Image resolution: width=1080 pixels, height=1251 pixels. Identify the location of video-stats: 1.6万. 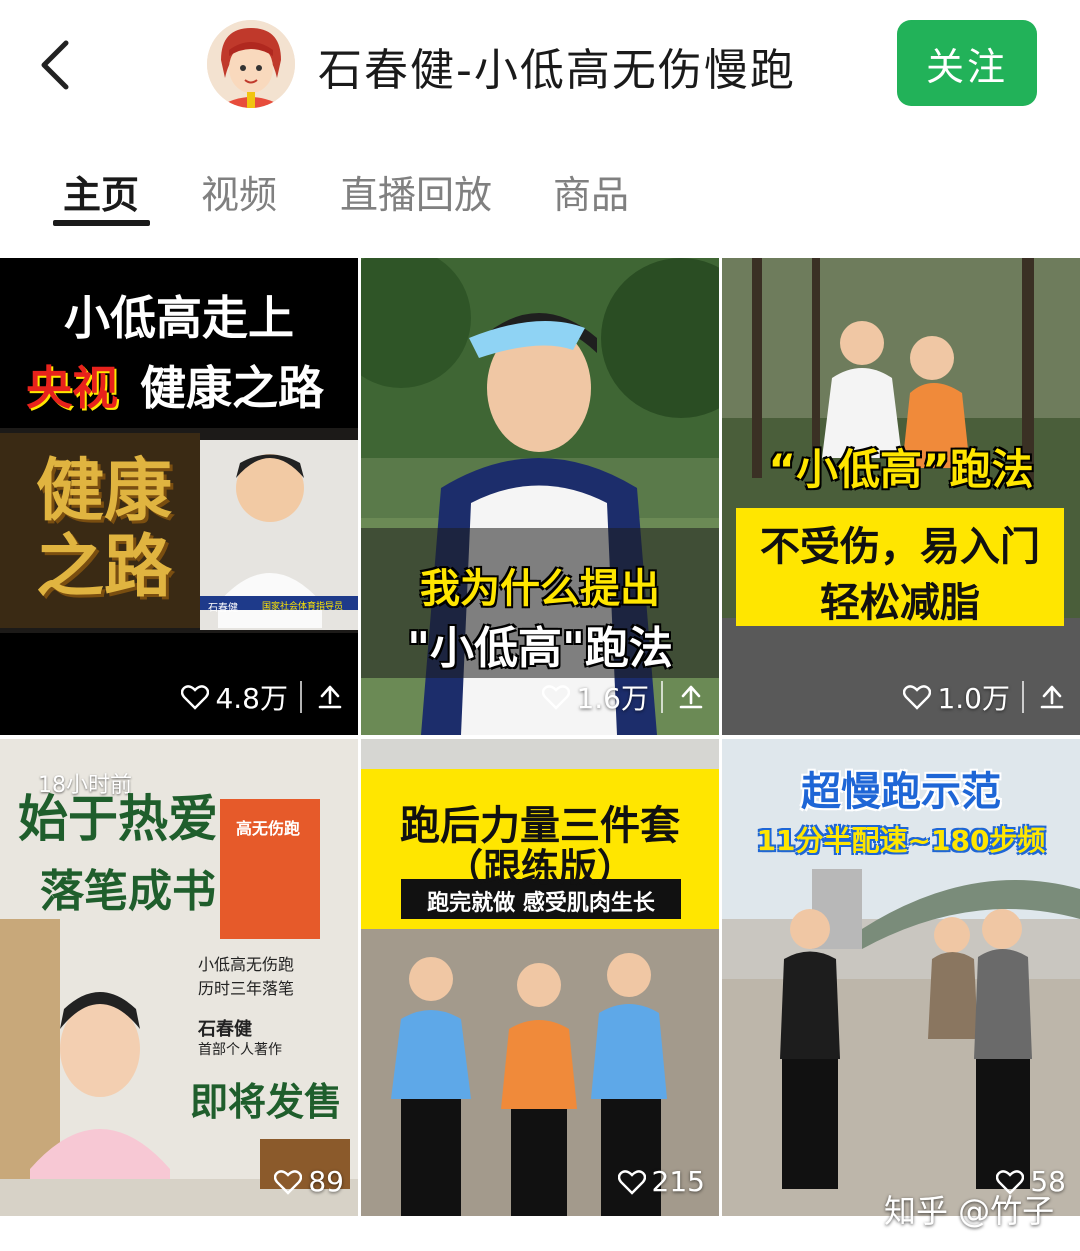
(623, 697).